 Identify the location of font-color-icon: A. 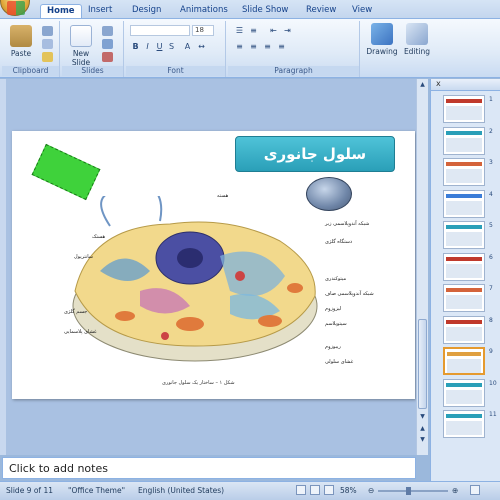
(187, 46).